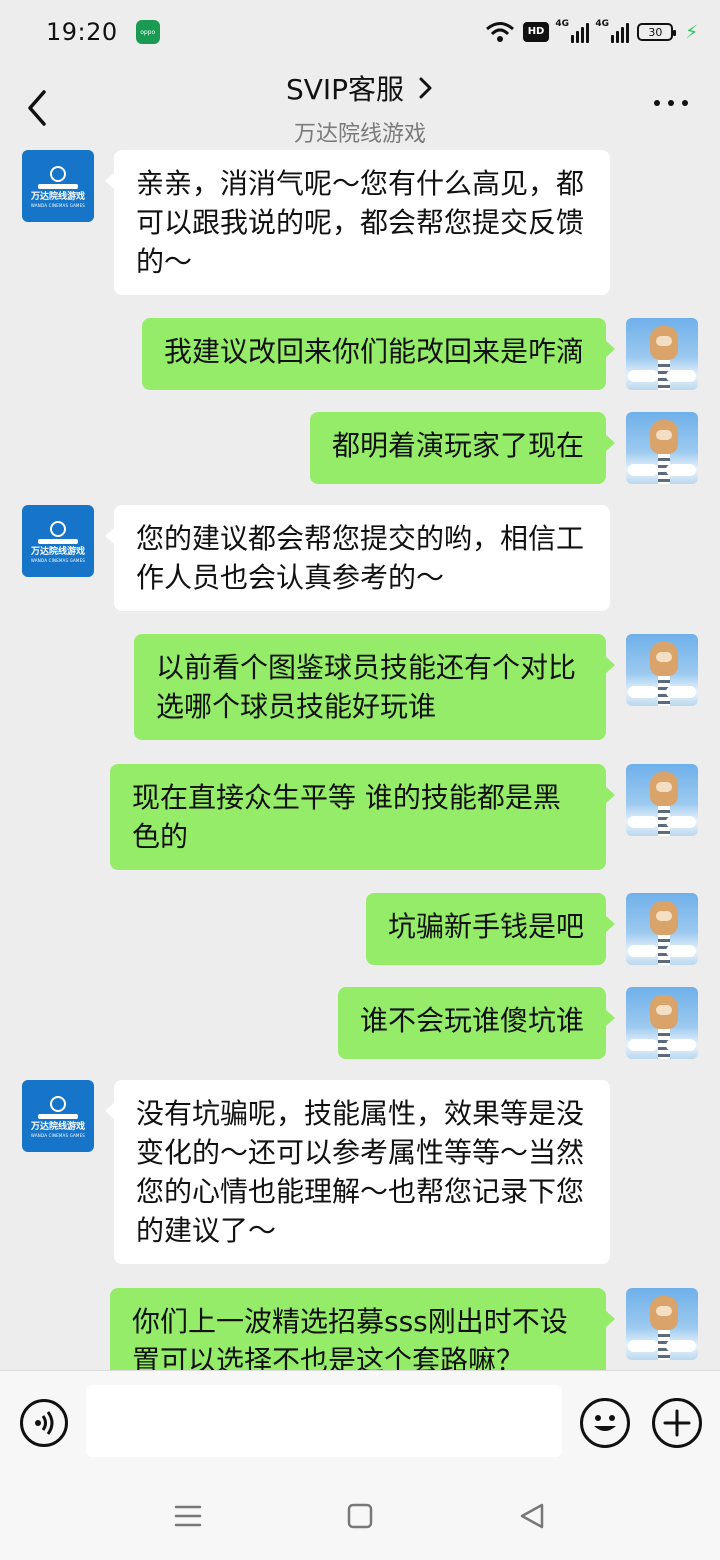  What do you see at coordinates (490, 929) in the screenshot?
I see `message-bubble: 坑骗新手钱是吧` at bounding box center [490, 929].